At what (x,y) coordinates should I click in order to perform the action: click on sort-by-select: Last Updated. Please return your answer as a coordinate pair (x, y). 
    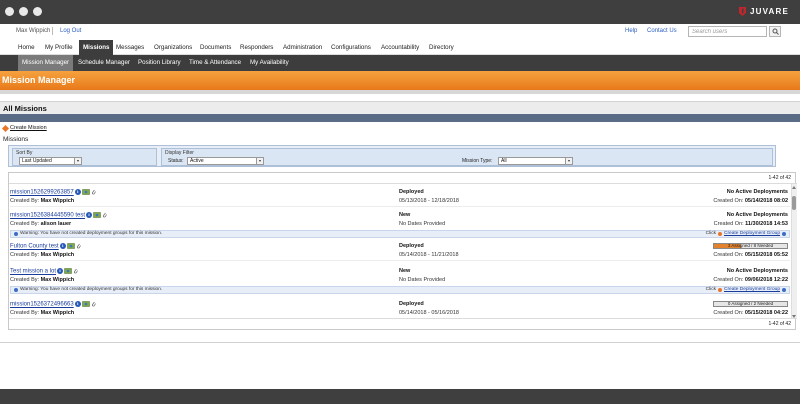
    Looking at the image, I should click on (50, 161).